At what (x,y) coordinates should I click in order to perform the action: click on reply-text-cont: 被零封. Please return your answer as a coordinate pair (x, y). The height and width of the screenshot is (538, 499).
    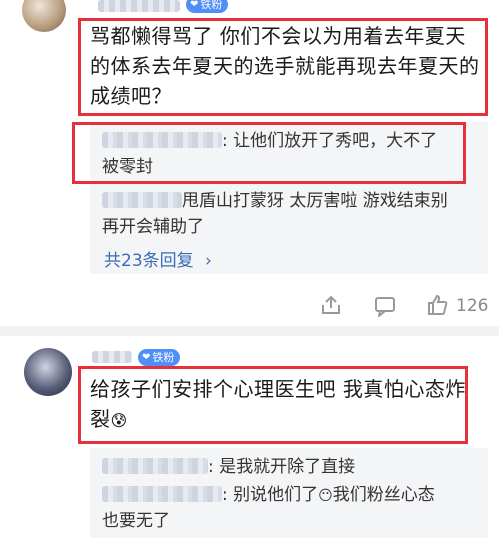
    Looking at the image, I should click on (127, 167).